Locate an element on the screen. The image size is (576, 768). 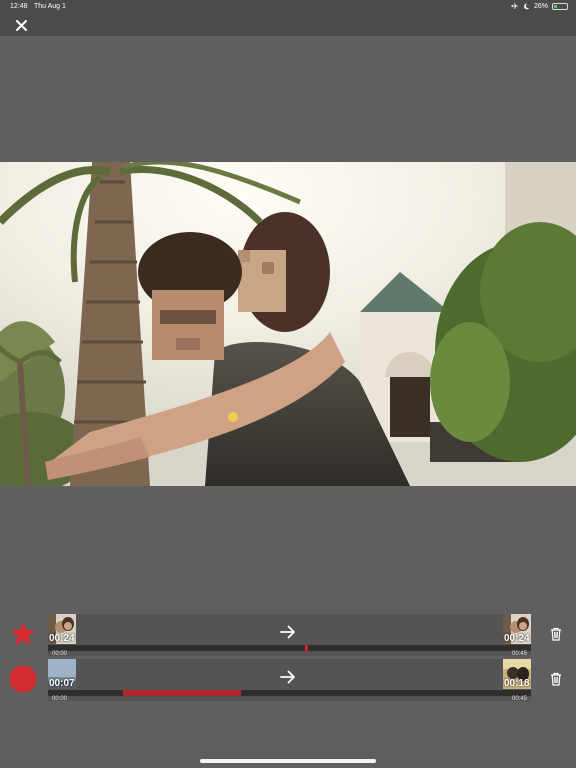
airplane-icon is located at coordinates (514, 6).